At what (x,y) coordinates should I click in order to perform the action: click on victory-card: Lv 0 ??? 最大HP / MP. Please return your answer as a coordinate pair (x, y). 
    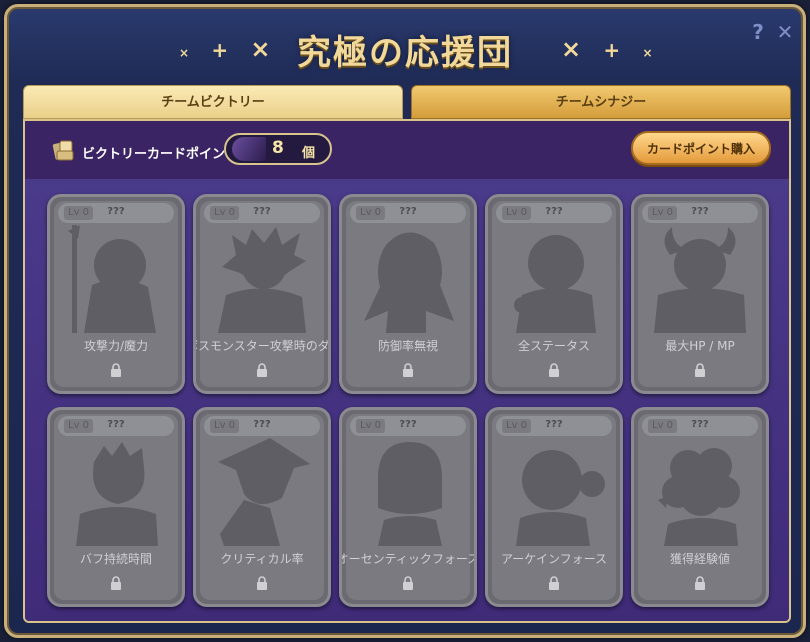
    Looking at the image, I should click on (700, 294).